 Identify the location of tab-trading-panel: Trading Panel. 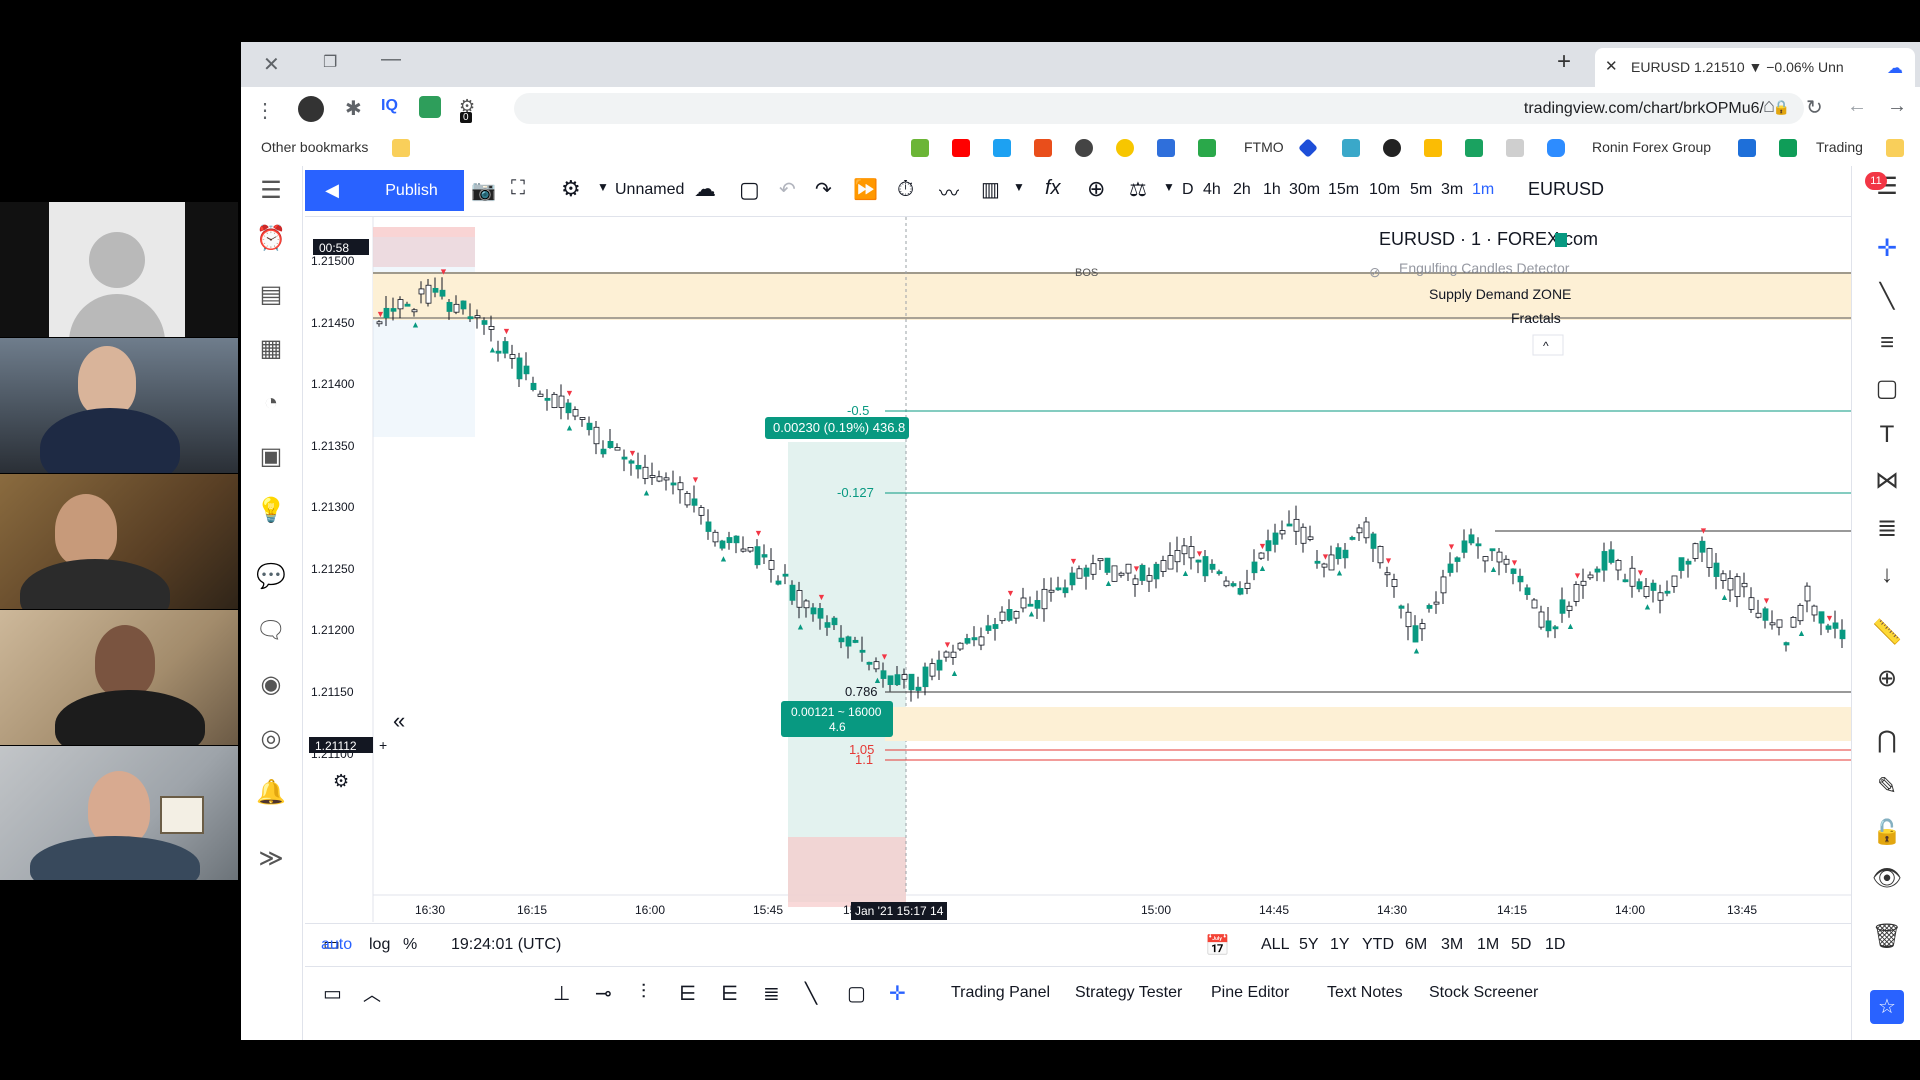
(1000, 993).